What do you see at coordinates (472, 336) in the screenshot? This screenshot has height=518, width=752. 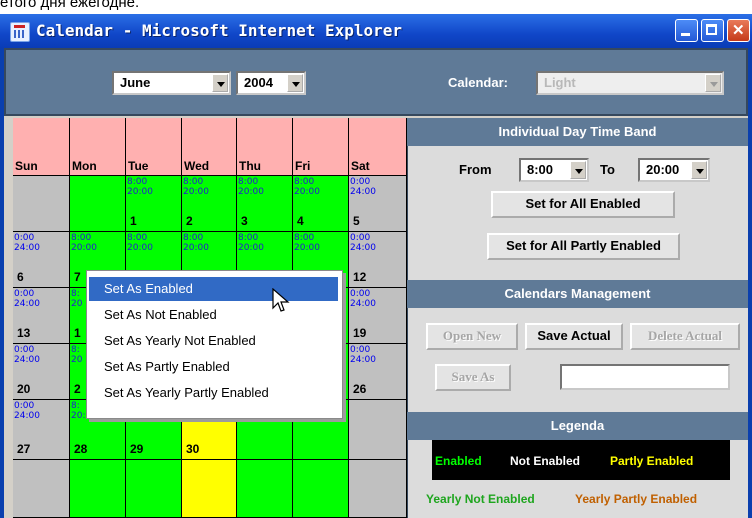 I see `open-new-button: Open New` at bounding box center [472, 336].